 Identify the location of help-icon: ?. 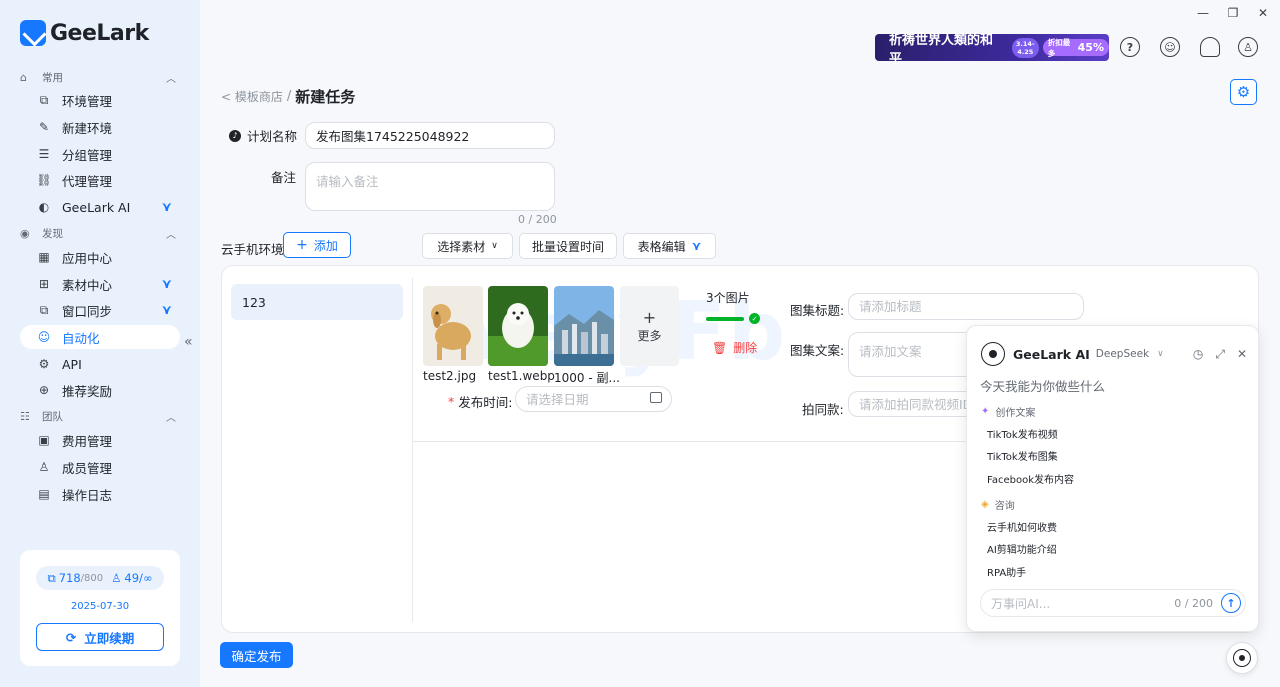
(1130, 47).